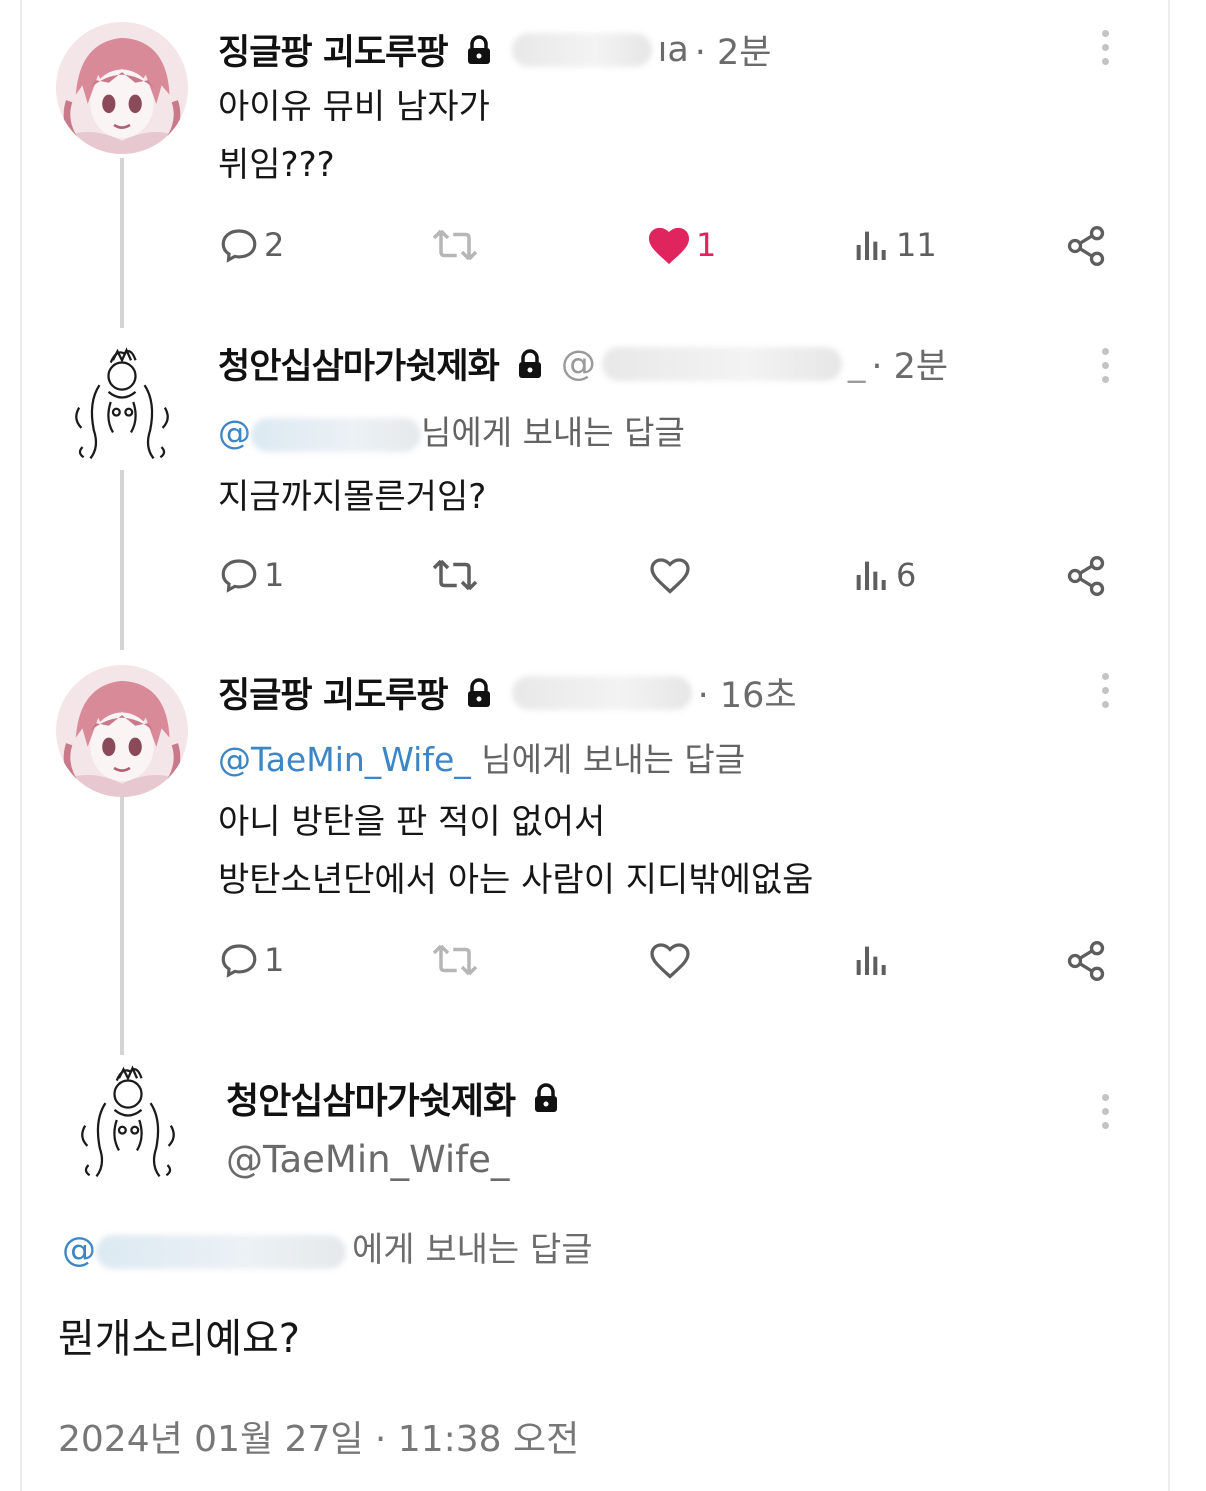  Describe the element at coordinates (392, 1159) in the screenshot. I see `author-handle: @TaeMin_Wife_` at that location.